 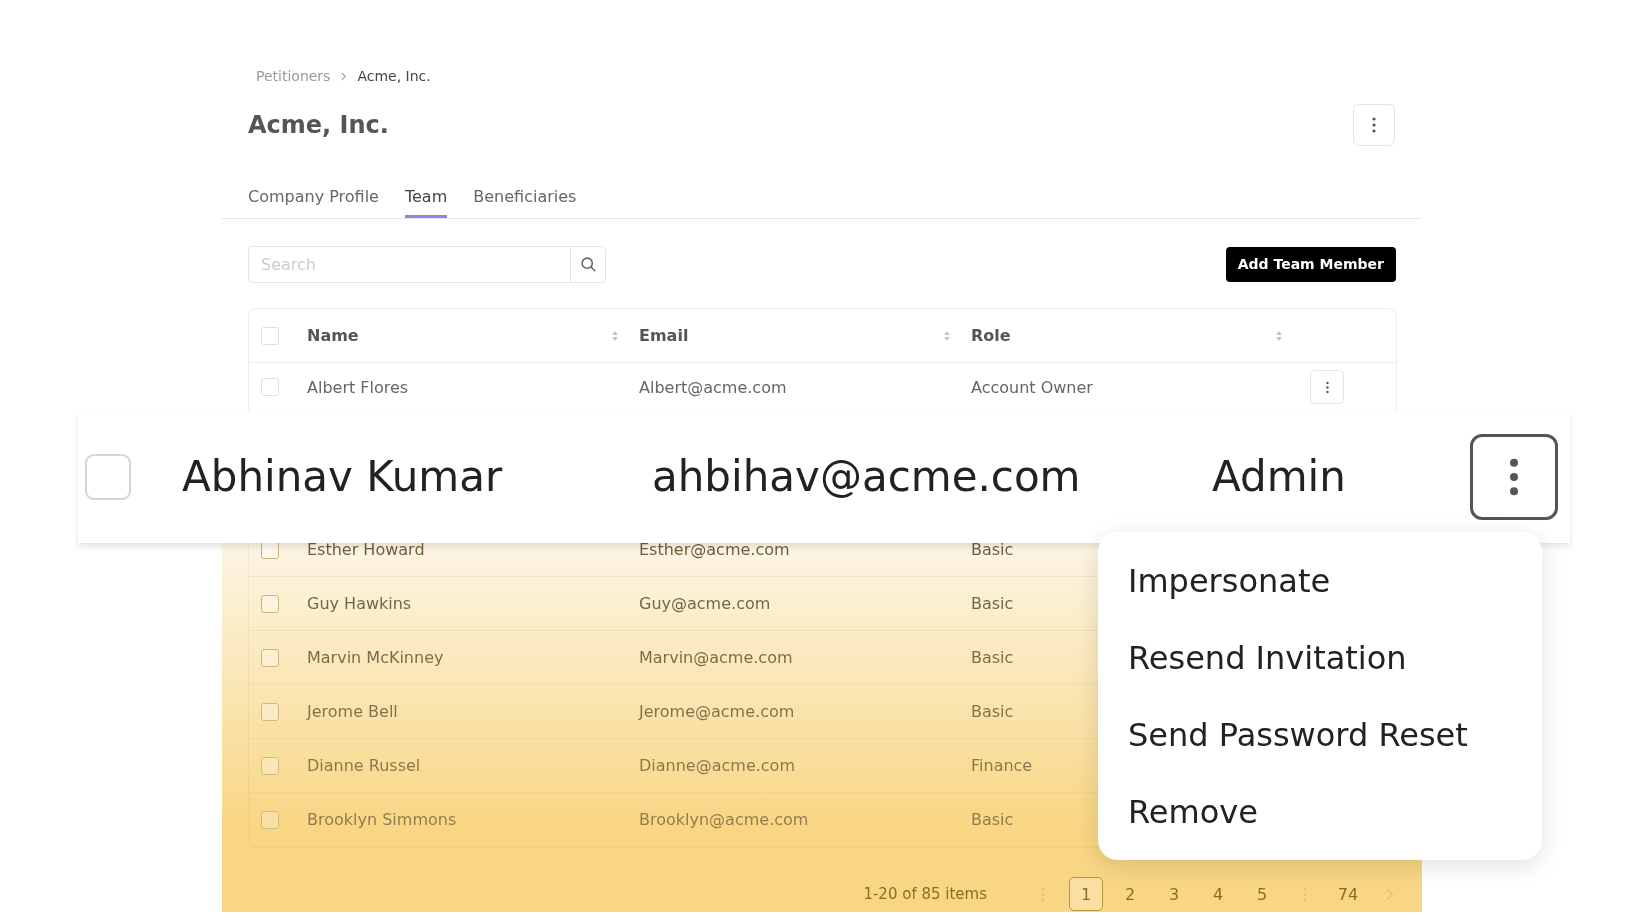 I want to click on member-email: ahbihav@acme.com, so click(x=867, y=476).